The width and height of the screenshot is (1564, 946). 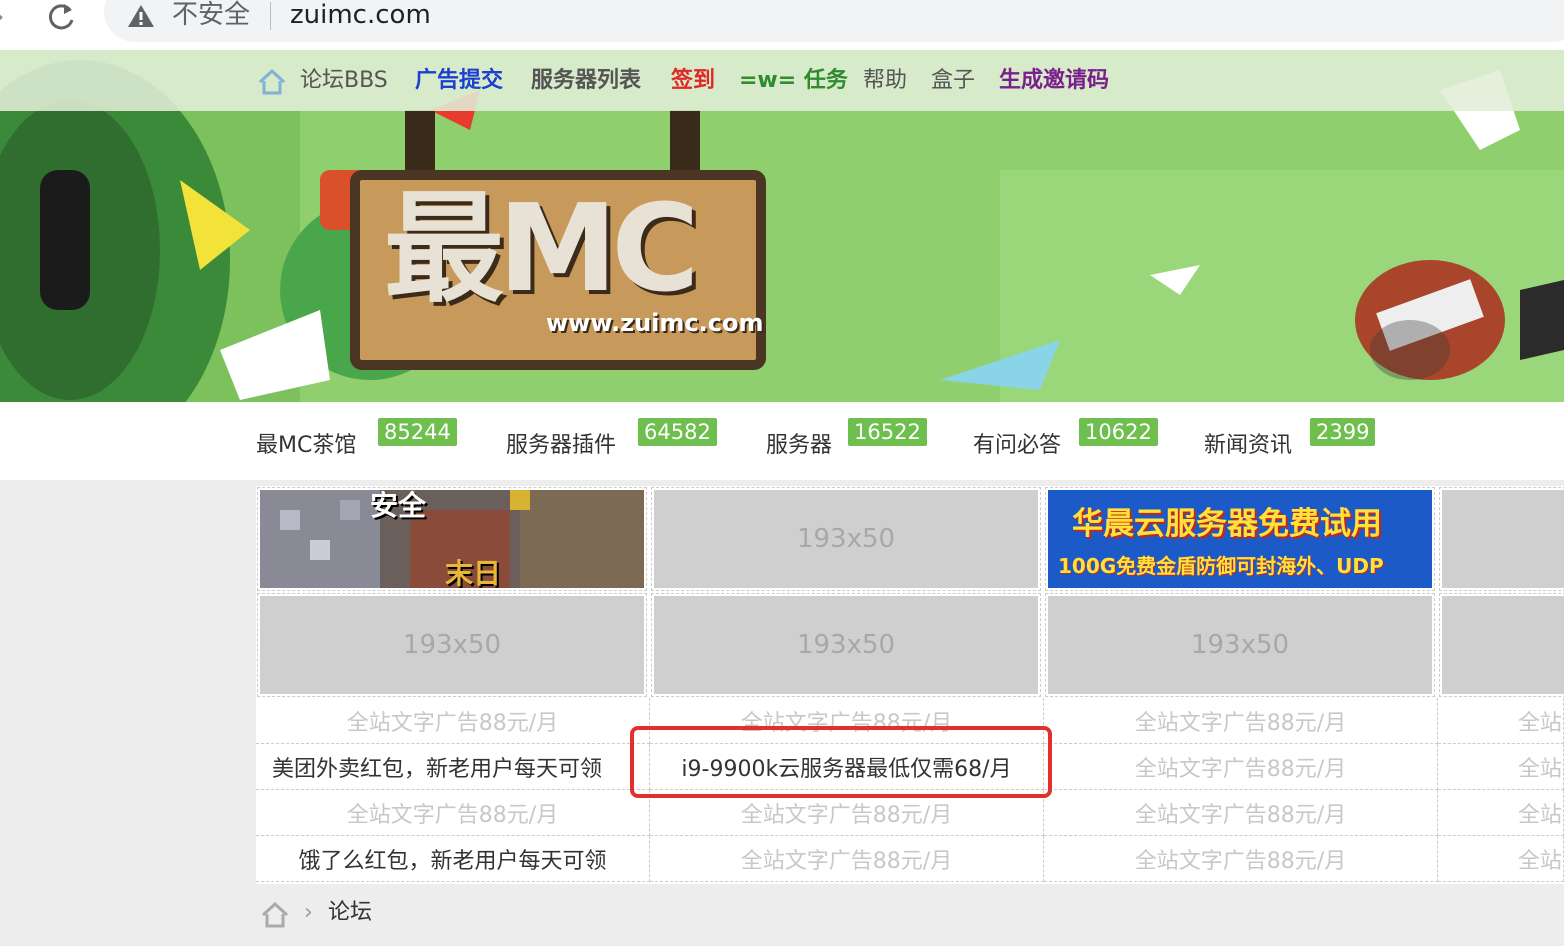 I want to click on category-server-plugins: 服务器插件 64582, so click(x=611, y=442).